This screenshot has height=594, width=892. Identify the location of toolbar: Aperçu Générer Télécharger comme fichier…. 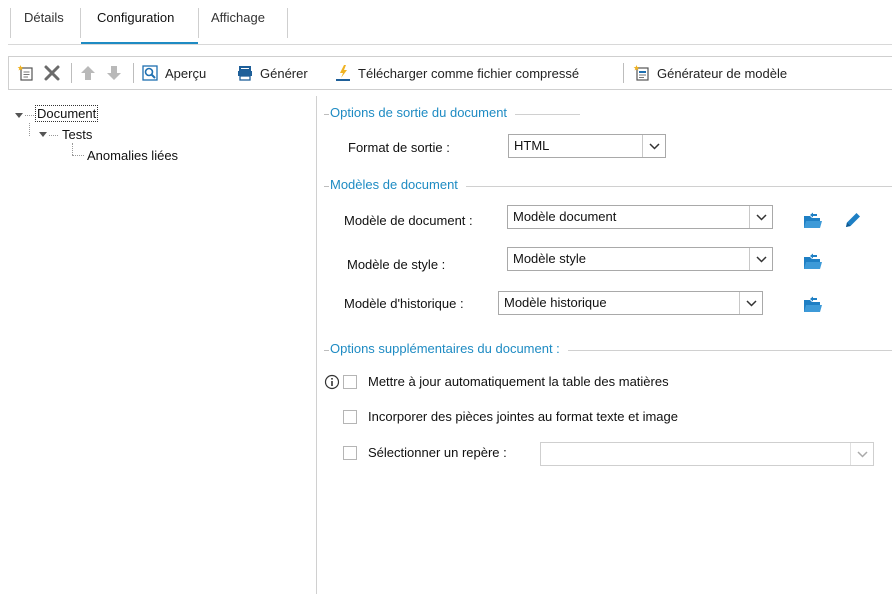
(450, 73).